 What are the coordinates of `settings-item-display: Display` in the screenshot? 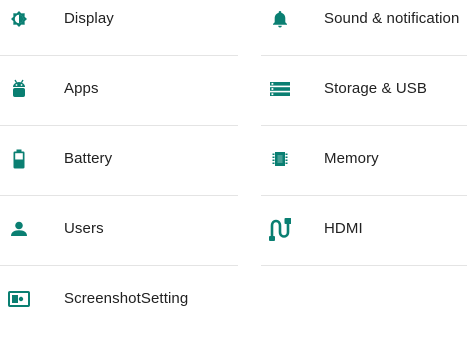 It's located at (119, 35).